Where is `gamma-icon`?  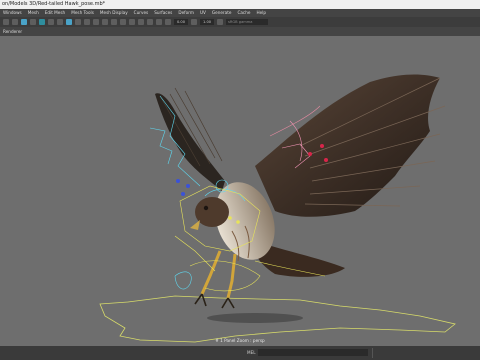 gamma-icon is located at coordinates (194, 22).